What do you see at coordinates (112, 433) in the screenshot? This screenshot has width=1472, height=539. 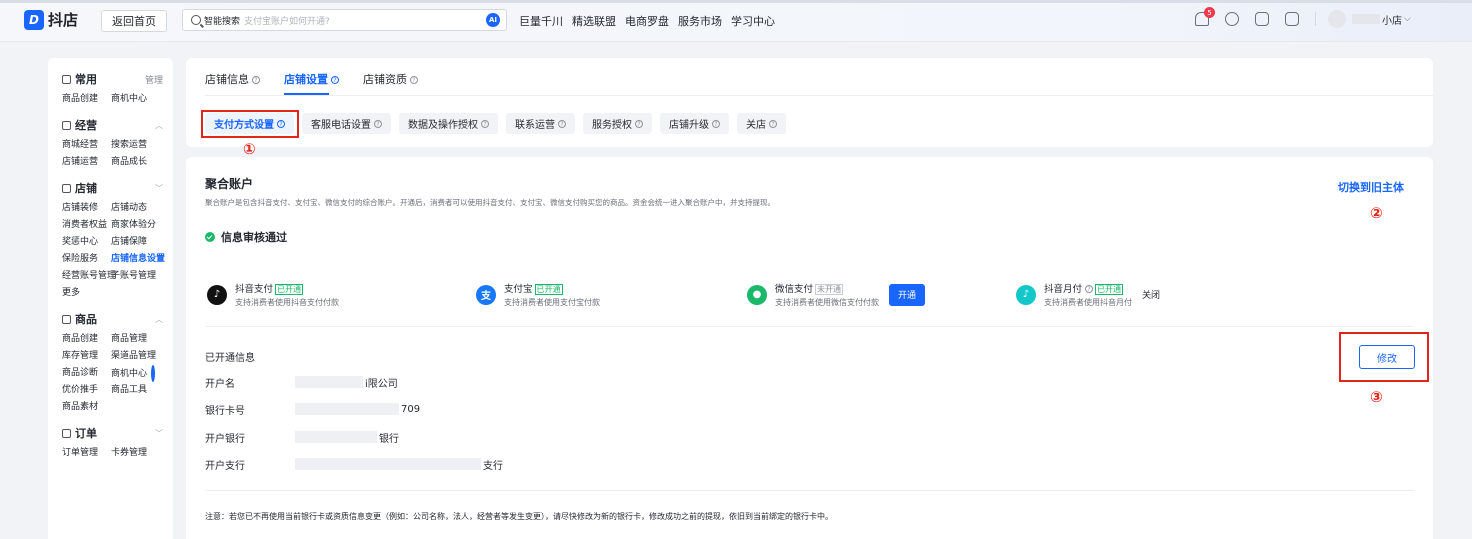 I see `sidebar-section-orders: 订单 ﹀` at bounding box center [112, 433].